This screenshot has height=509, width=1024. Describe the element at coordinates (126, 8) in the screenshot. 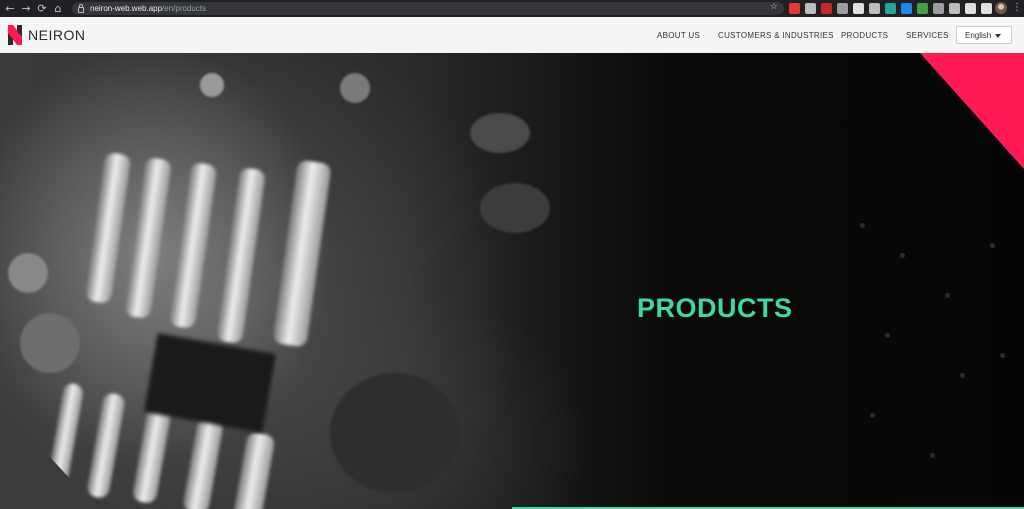

I see `url-host: neiron-web.web.app` at that location.